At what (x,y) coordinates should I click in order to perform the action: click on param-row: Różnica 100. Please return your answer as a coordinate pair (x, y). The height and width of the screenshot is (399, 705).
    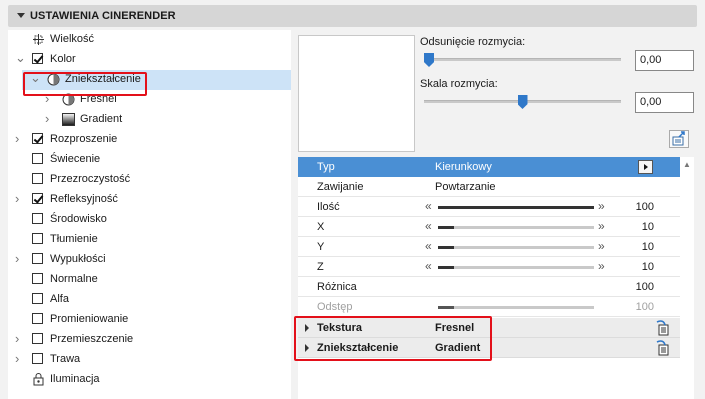
    Looking at the image, I should click on (489, 287).